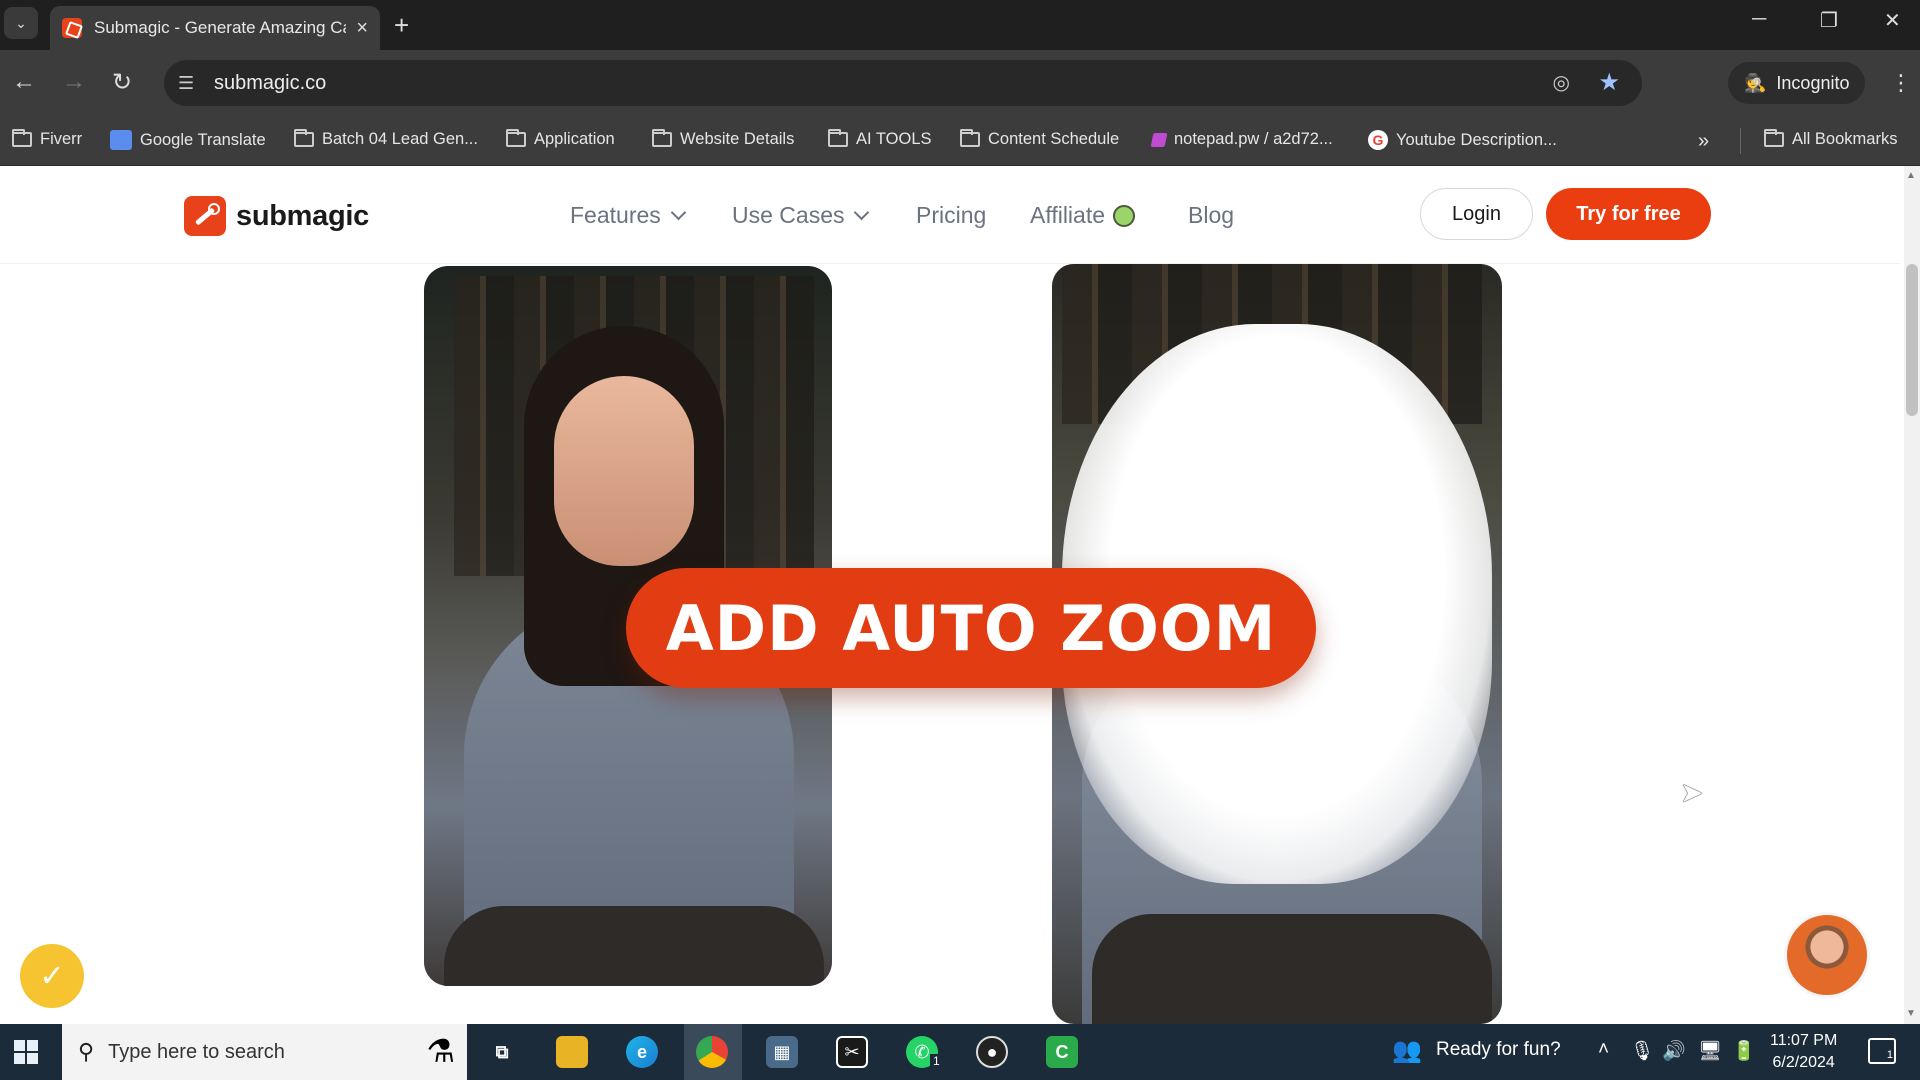  Describe the element at coordinates (712, 1052) in the screenshot. I see `chrome-icon` at that location.